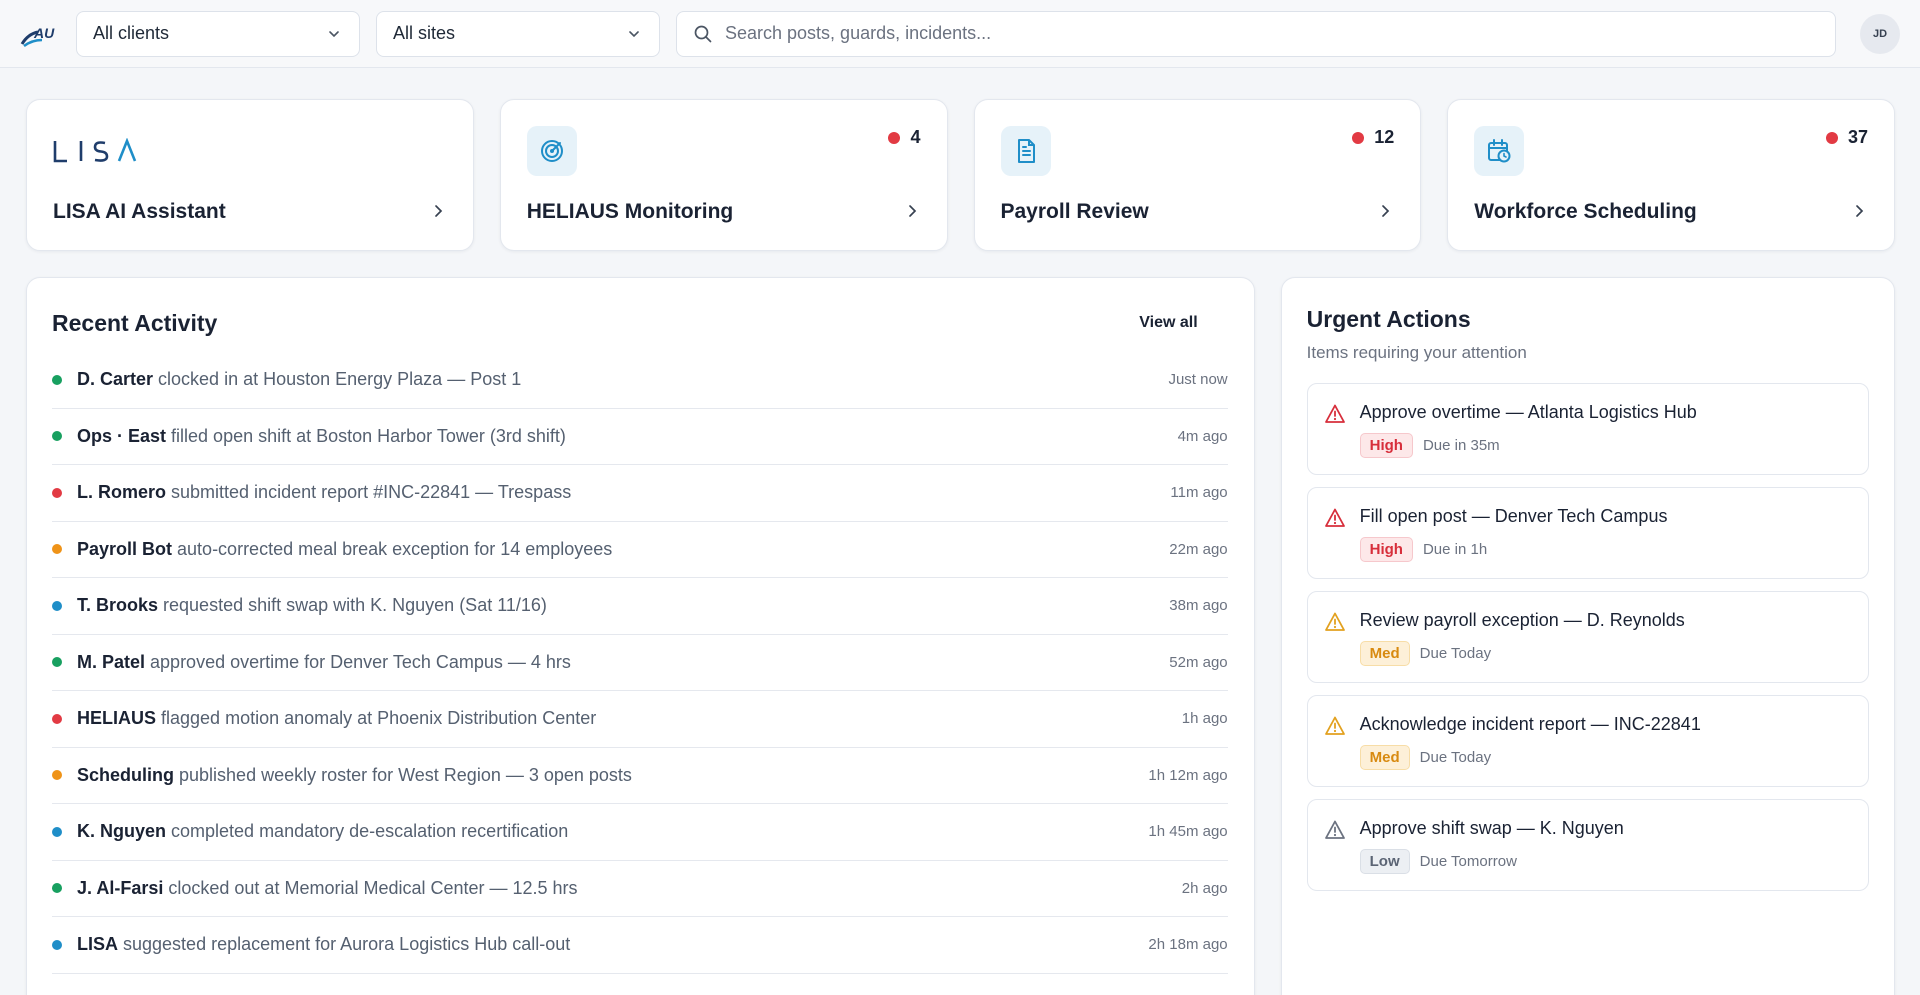 This screenshot has height=995, width=1920. Describe the element at coordinates (1197, 175) in the screenshot. I see `card-payroll-review: 12 Payroll Review` at that location.